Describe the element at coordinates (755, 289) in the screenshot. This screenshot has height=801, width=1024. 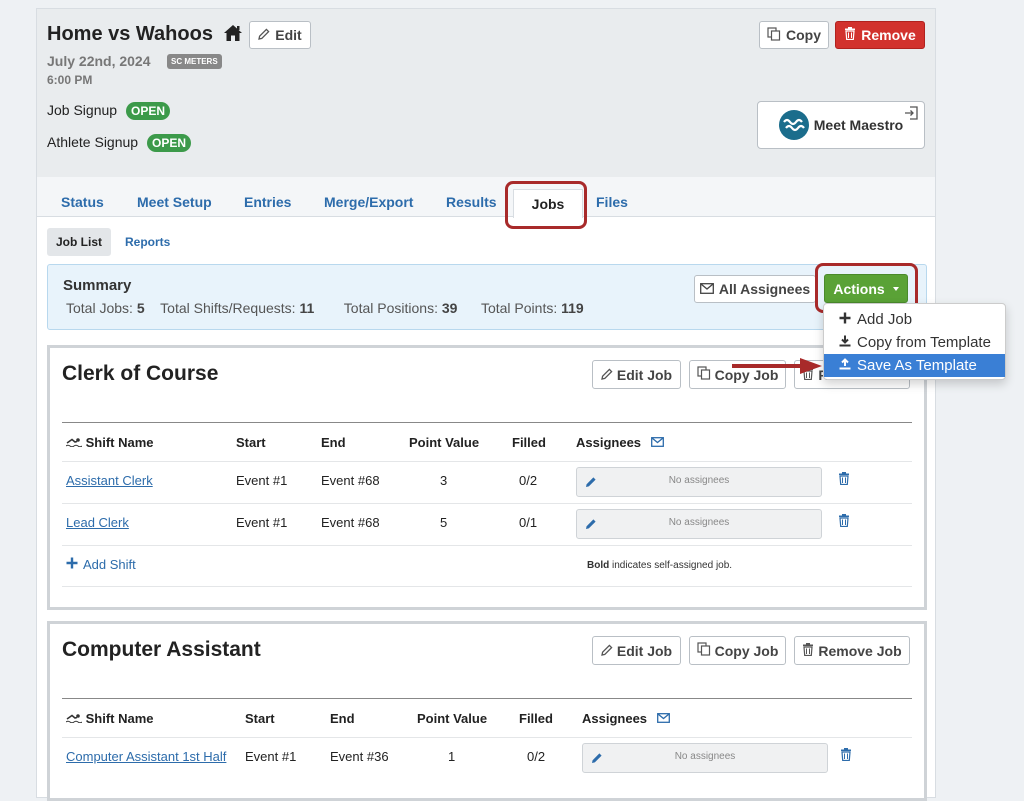
I see `all-assignees-button: All Assignees` at that location.